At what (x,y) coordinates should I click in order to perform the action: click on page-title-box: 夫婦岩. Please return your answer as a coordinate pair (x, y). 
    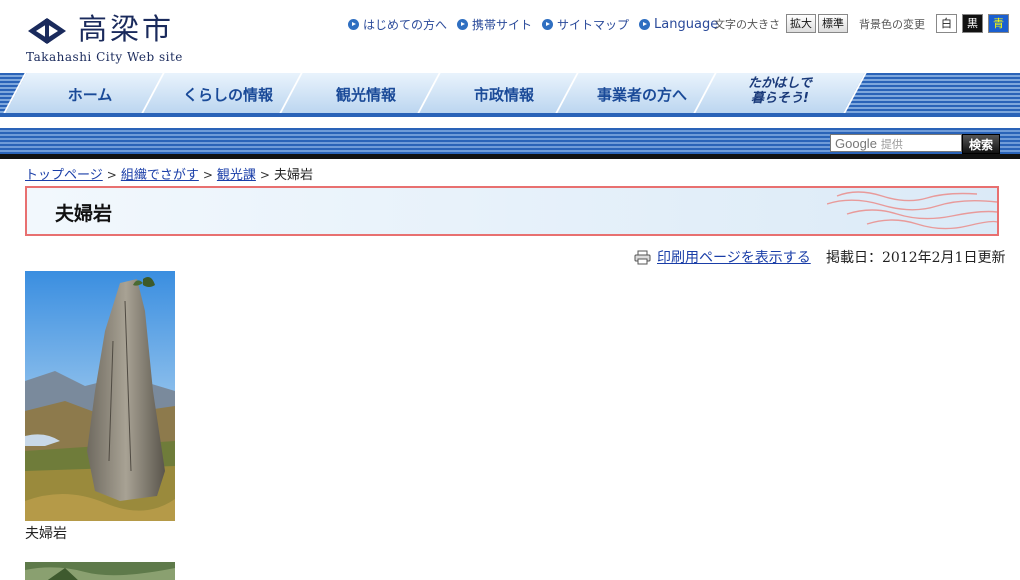
    Looking at the image, I should click on (512, 211).